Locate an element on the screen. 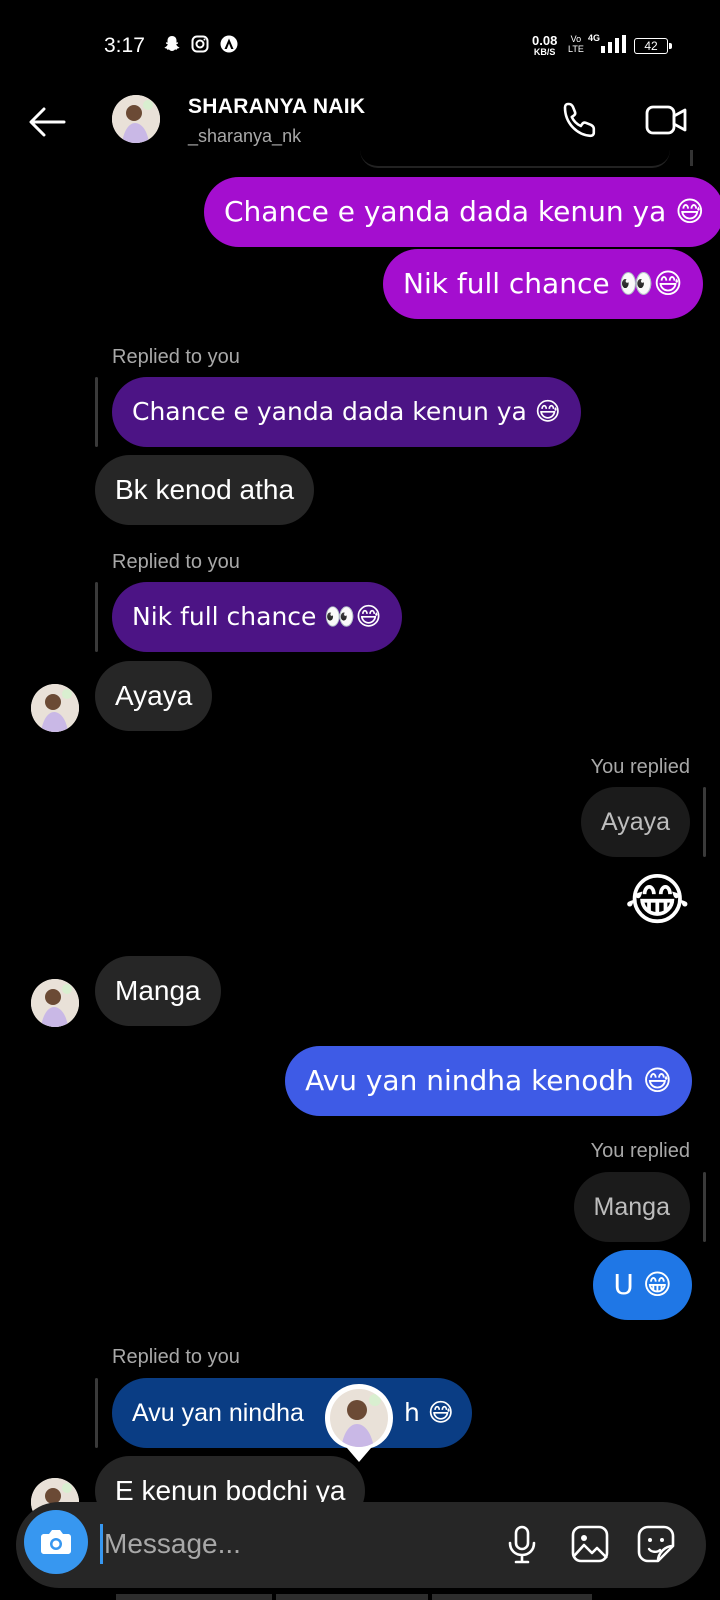 This screenshot has width=720, height=1600. signal-icon: 4G is located at coordinates (608, 45).